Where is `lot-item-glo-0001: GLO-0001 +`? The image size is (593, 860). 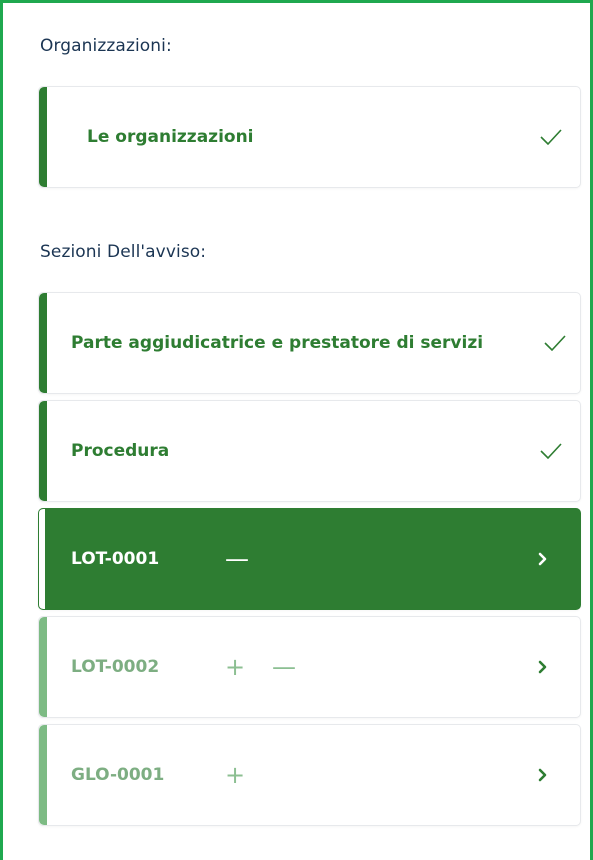
lot-item-glo-0001: GLO-0001 + is located at coordinates (309, 775).